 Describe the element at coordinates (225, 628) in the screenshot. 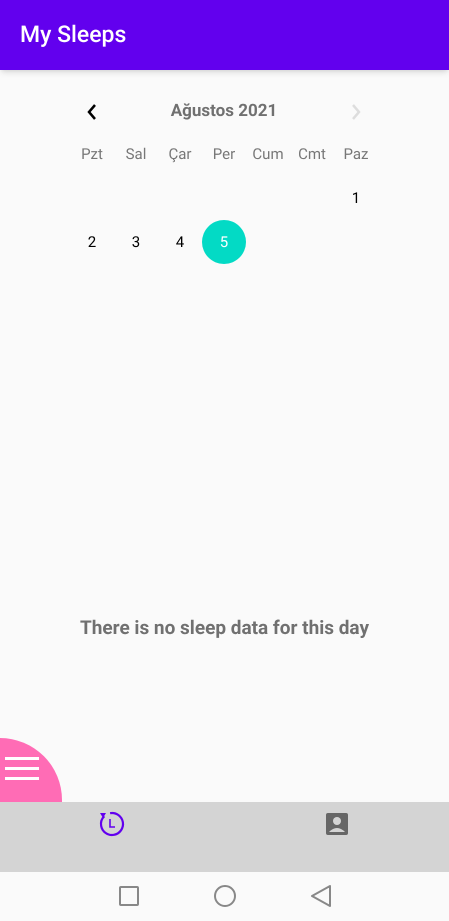

I see `empty-message: There is no sleep data for this day` at that location.